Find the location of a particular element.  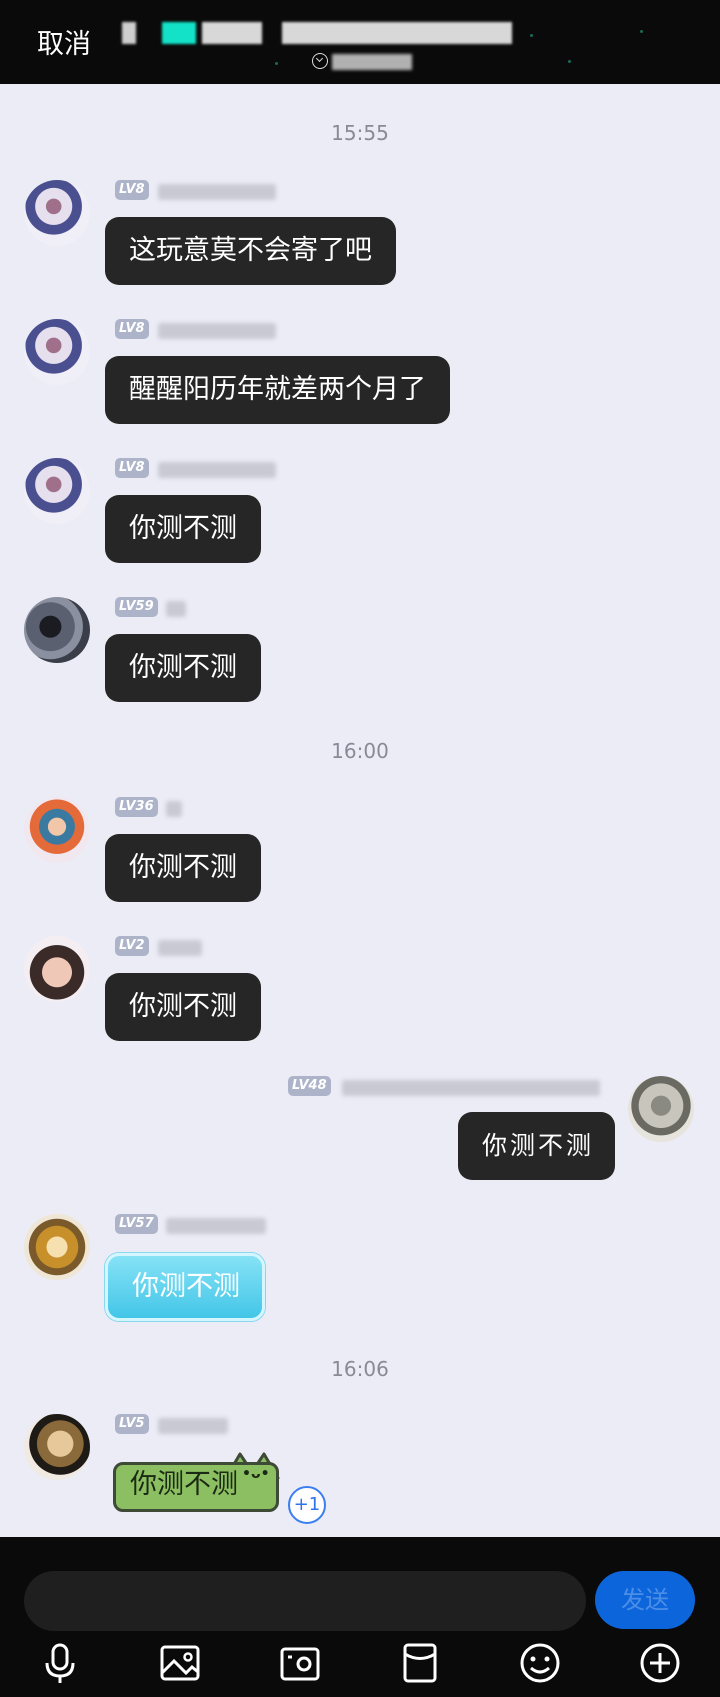

camera-icon is located at coordinates (300, 1663).